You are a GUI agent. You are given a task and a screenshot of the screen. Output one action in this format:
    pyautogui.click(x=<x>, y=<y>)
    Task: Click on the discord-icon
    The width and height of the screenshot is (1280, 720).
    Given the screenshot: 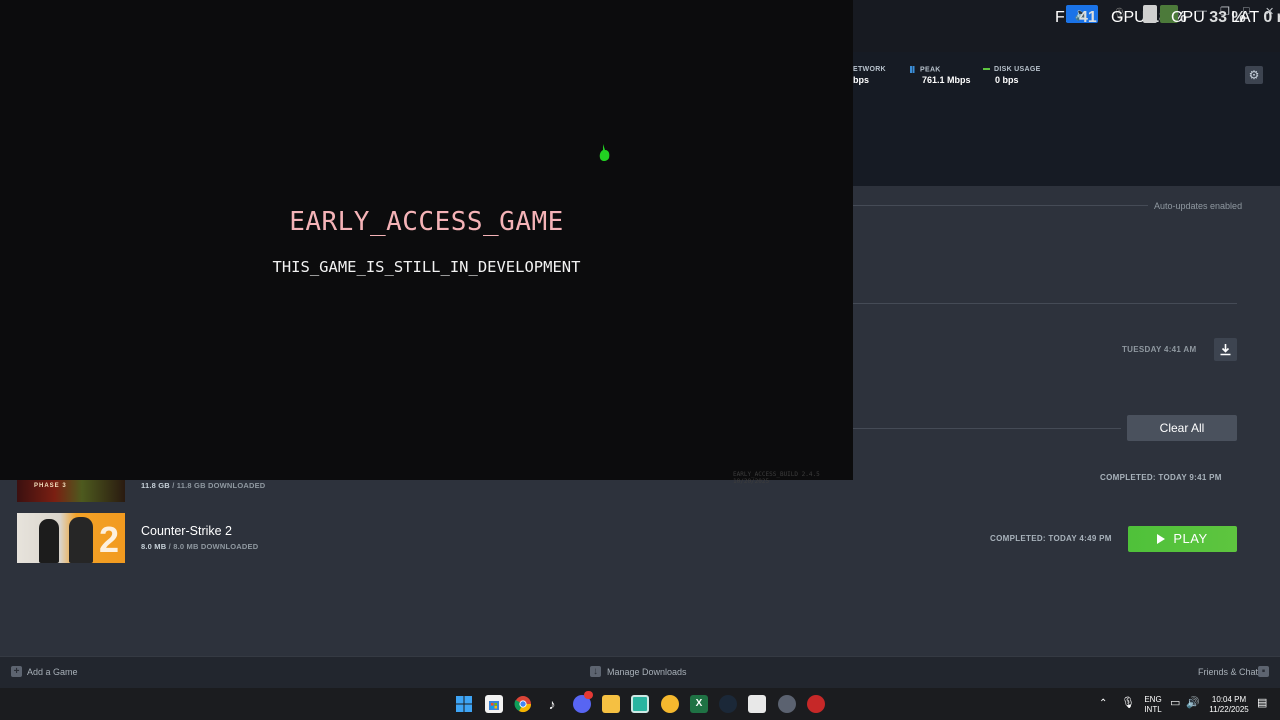 What is the action you would take?
    pyautogui.click(x=583, y=702)
    